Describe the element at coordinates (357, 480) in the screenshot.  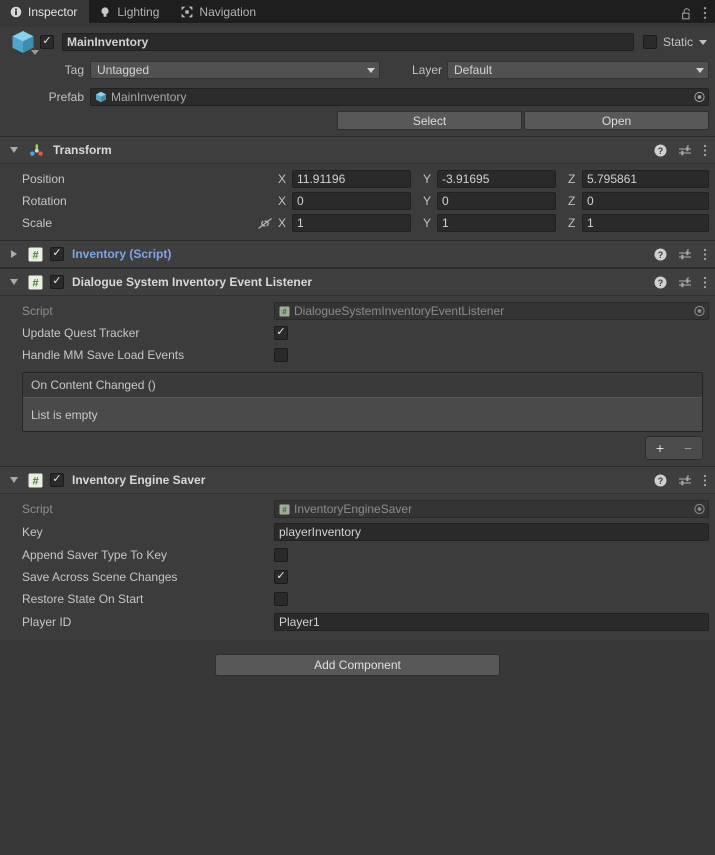
I see `inventory-engine-saver-header: # ✓ Inventory Engine Saver ?` at that location.